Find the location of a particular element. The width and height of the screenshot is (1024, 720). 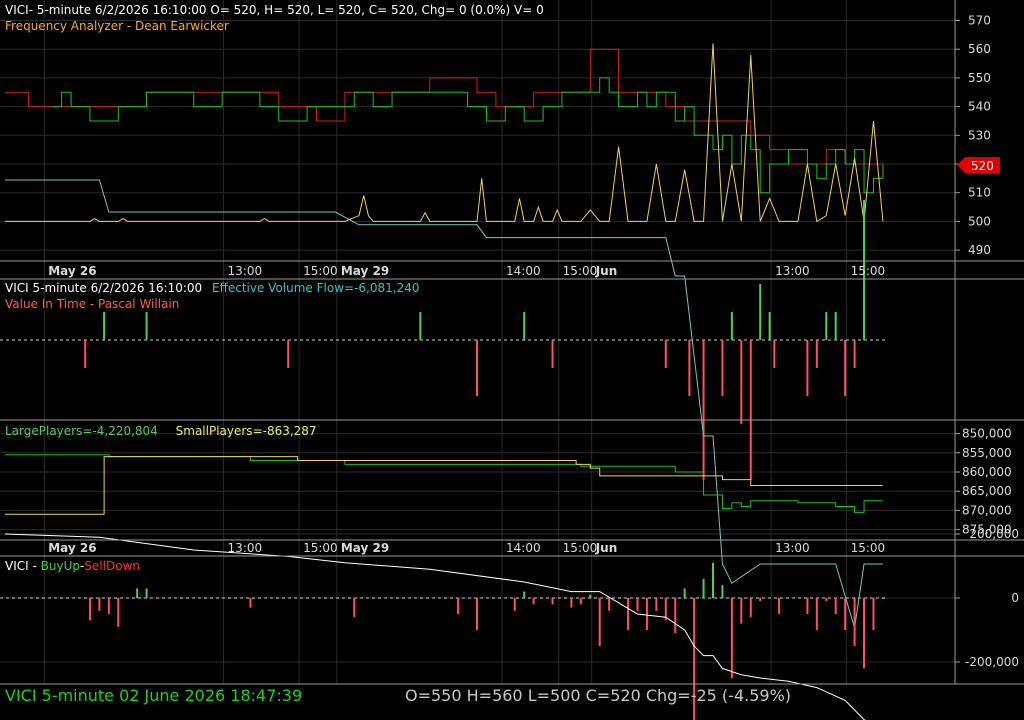

status-left: VICI 5-minute 02 June 2026 18:47:39 is located at coordinates (153, 695).